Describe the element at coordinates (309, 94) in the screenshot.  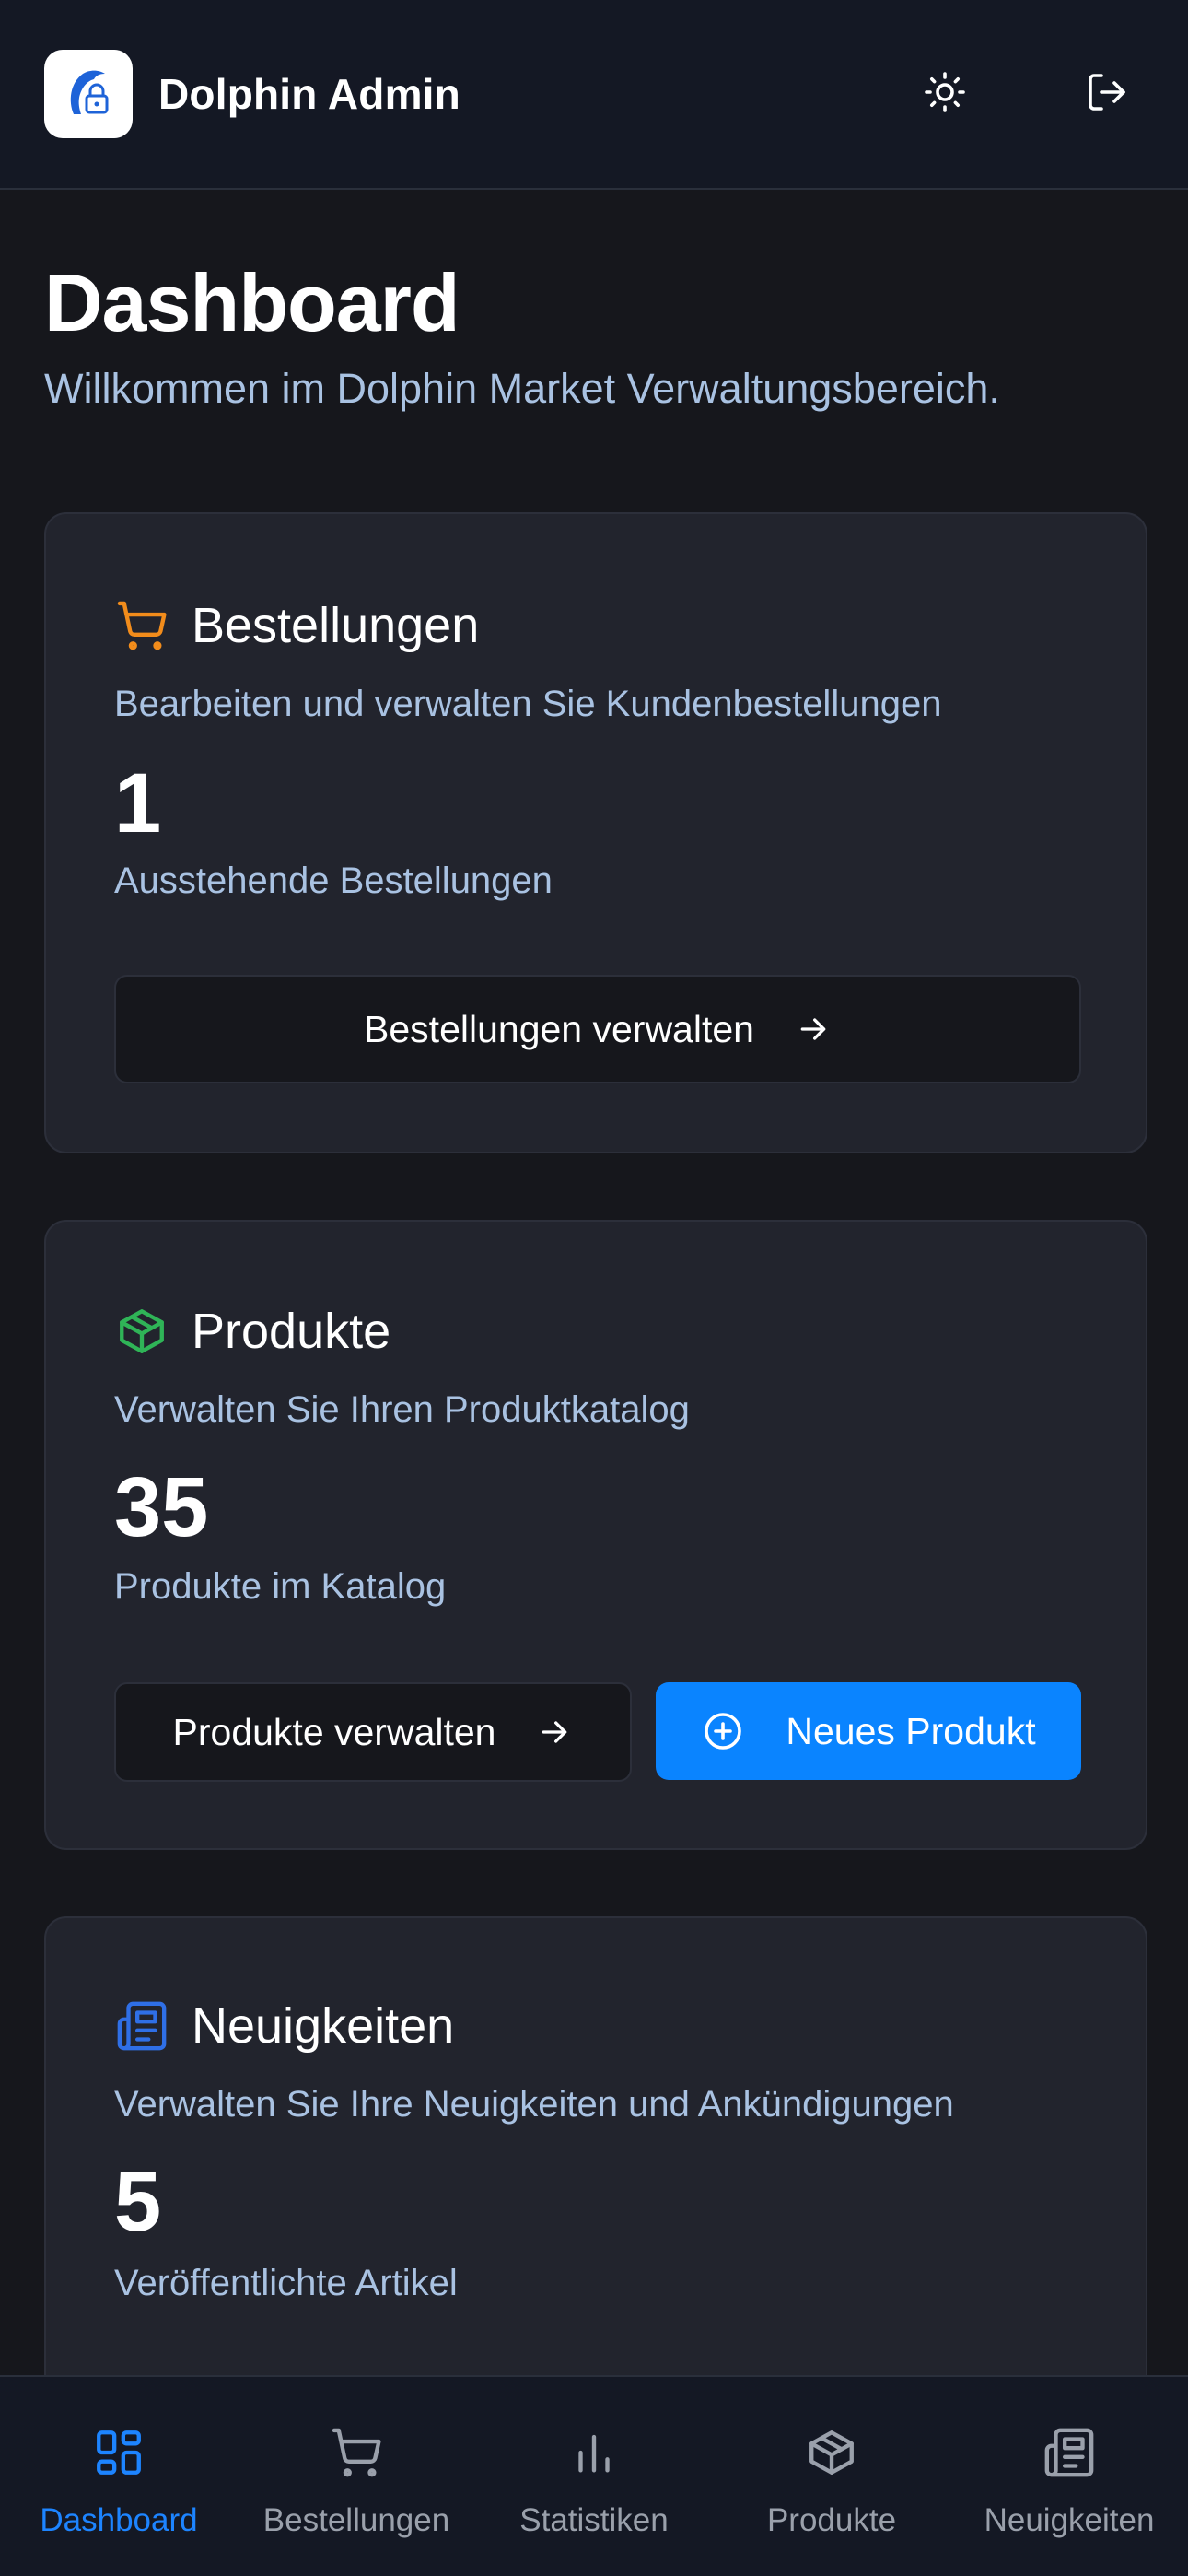
I see `app-title: Dolphin Admin` at that location.